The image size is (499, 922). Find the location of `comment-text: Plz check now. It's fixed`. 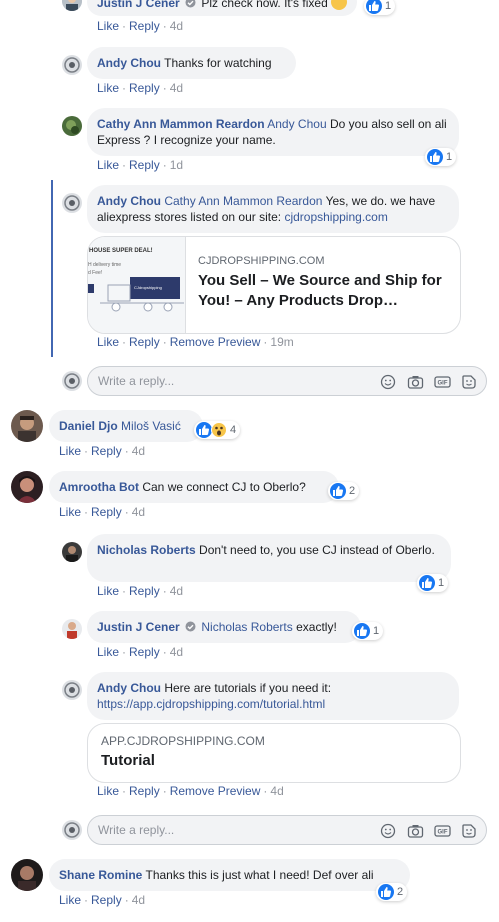

comment-text: Plz check now. It's fixed is located at coordinates (264, 5).